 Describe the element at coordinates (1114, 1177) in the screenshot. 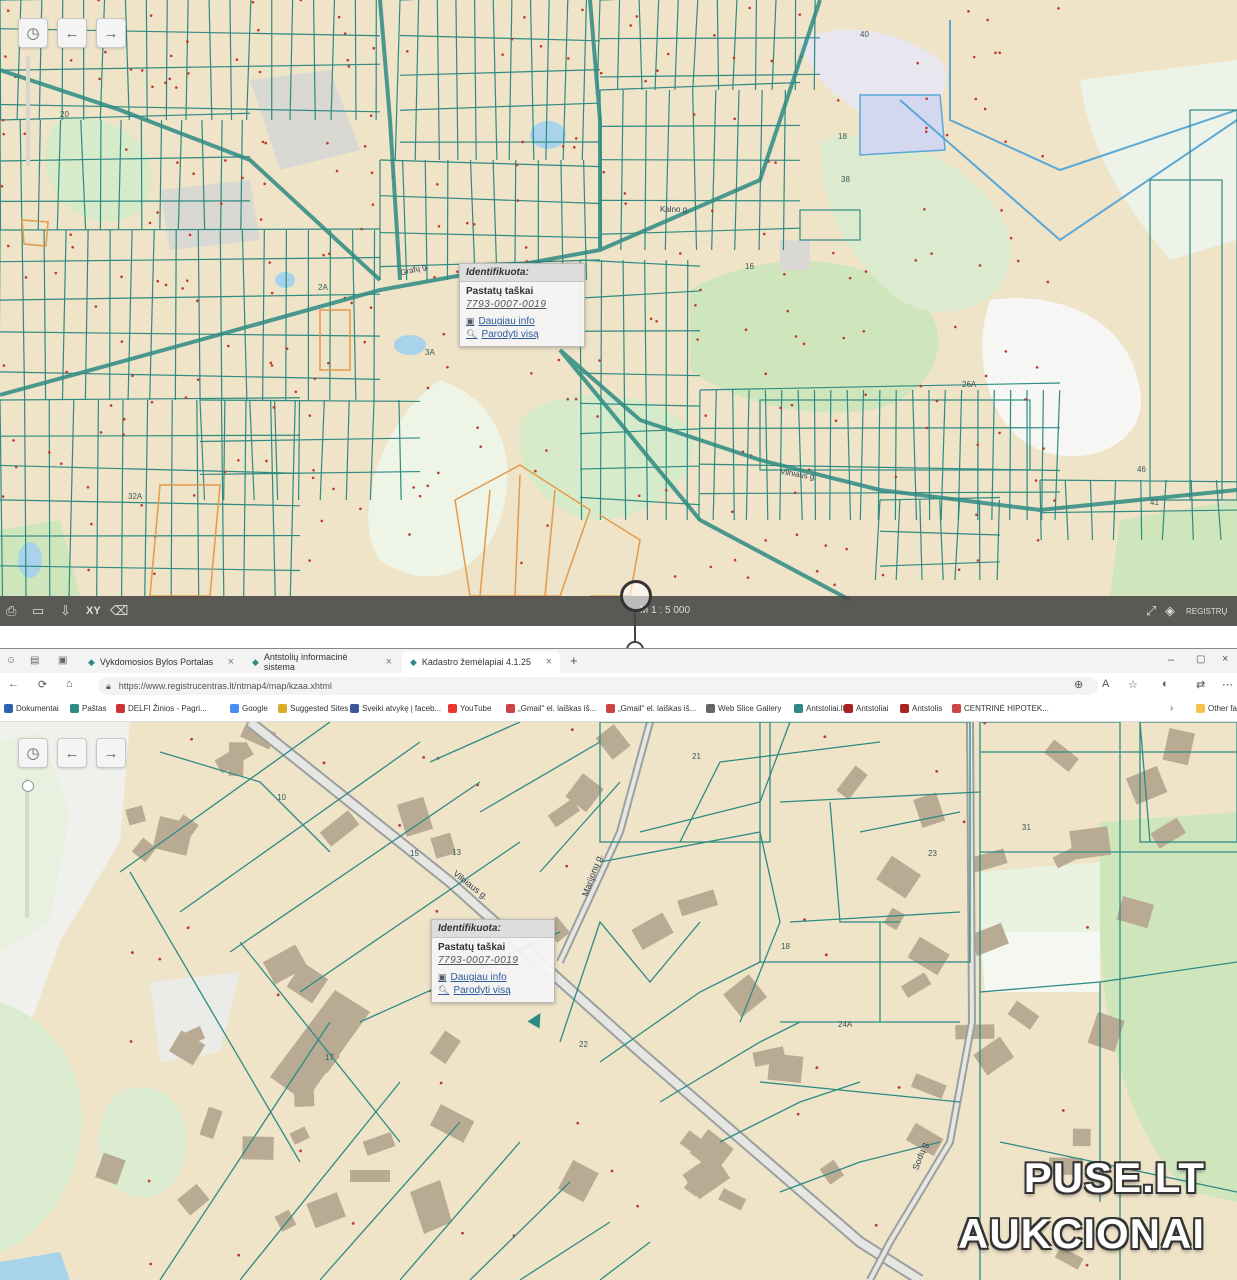

I see `watermark-line1: PUSE.LT` at that location.